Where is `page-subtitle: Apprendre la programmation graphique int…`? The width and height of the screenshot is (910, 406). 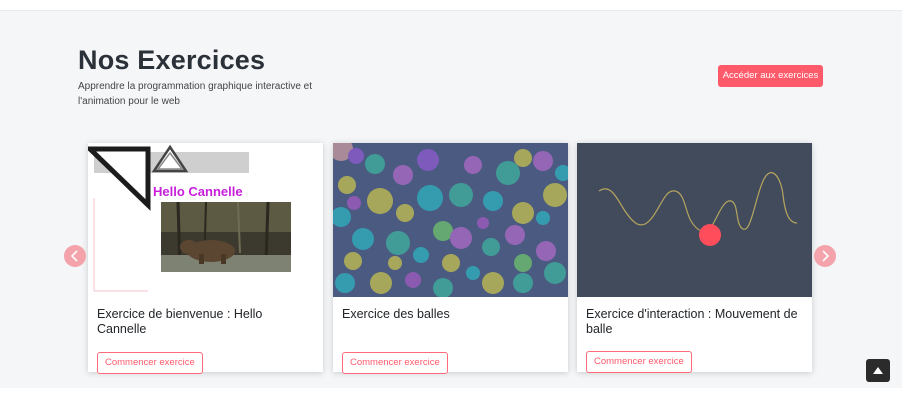 page-subtitle: Apprendre la programmation graphique int… is located at coordinates (195, 94).